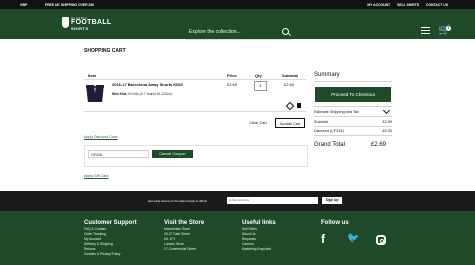  What do you see at coordinates (105, 51) in the screenshot?
I see `page-title: SHOPPING CART` at bounding box center [105, 51].